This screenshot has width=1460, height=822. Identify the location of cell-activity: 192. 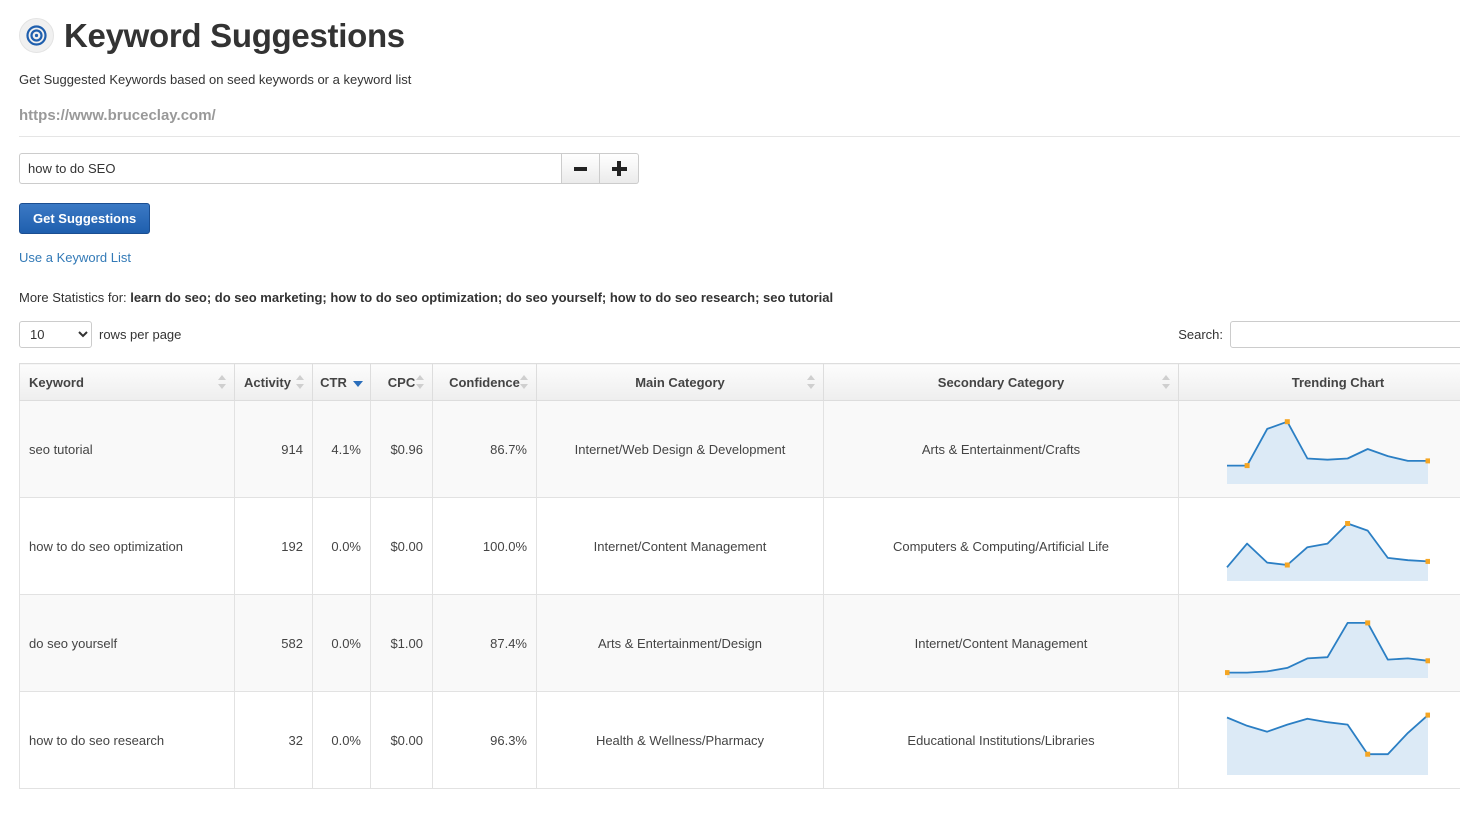
(273, 546).